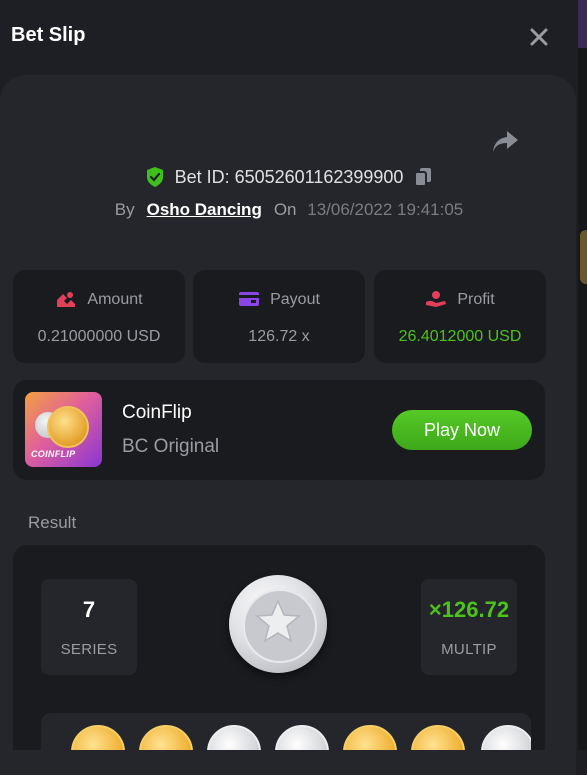 The height and width of the screenshot is (775, 587). I want to click on play-now-button: Play Now, so click(462, 430).